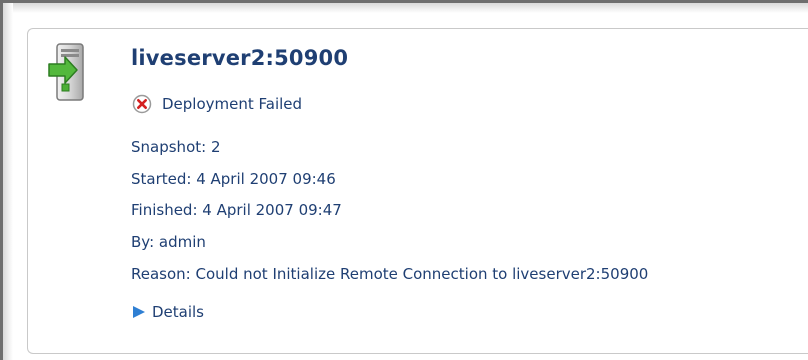 The image size is (808, 360). I want to click on deployment-status: Deployment Failed, so click(232, 104).